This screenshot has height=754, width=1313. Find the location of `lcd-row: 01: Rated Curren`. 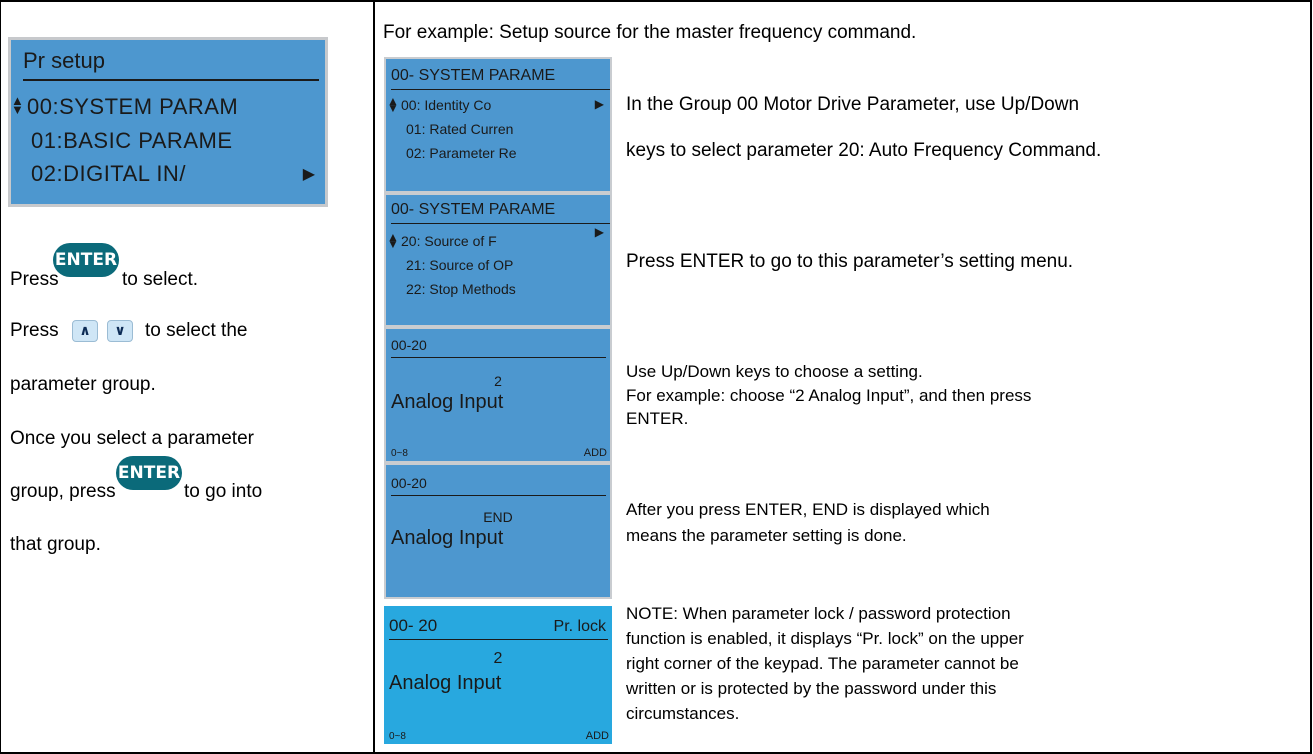

lcd-row: 01: Rated Curren is located at coordinates (460, 129).